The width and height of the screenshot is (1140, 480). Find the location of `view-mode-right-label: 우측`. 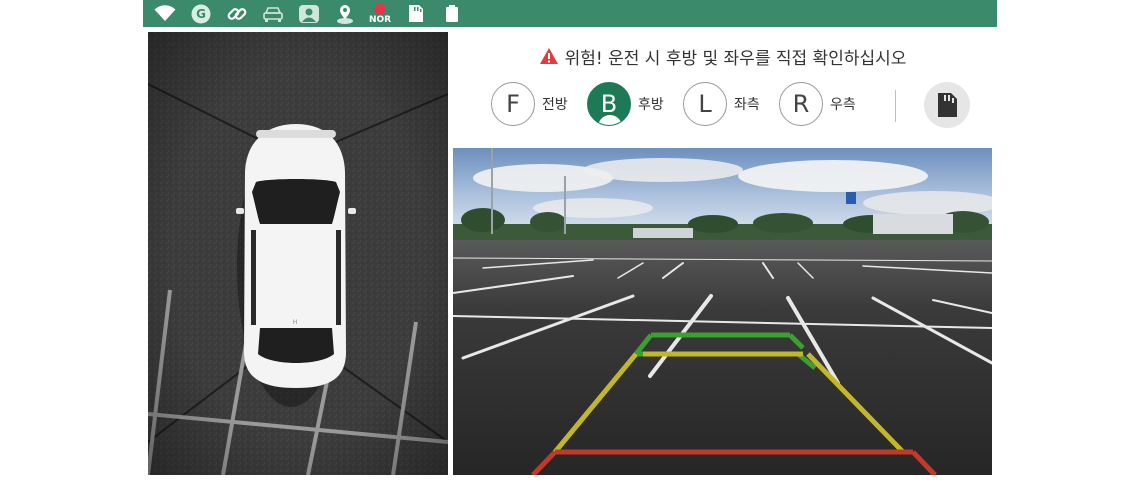

view-mode-right-label: 우측 is located at coordinates (843, 105).